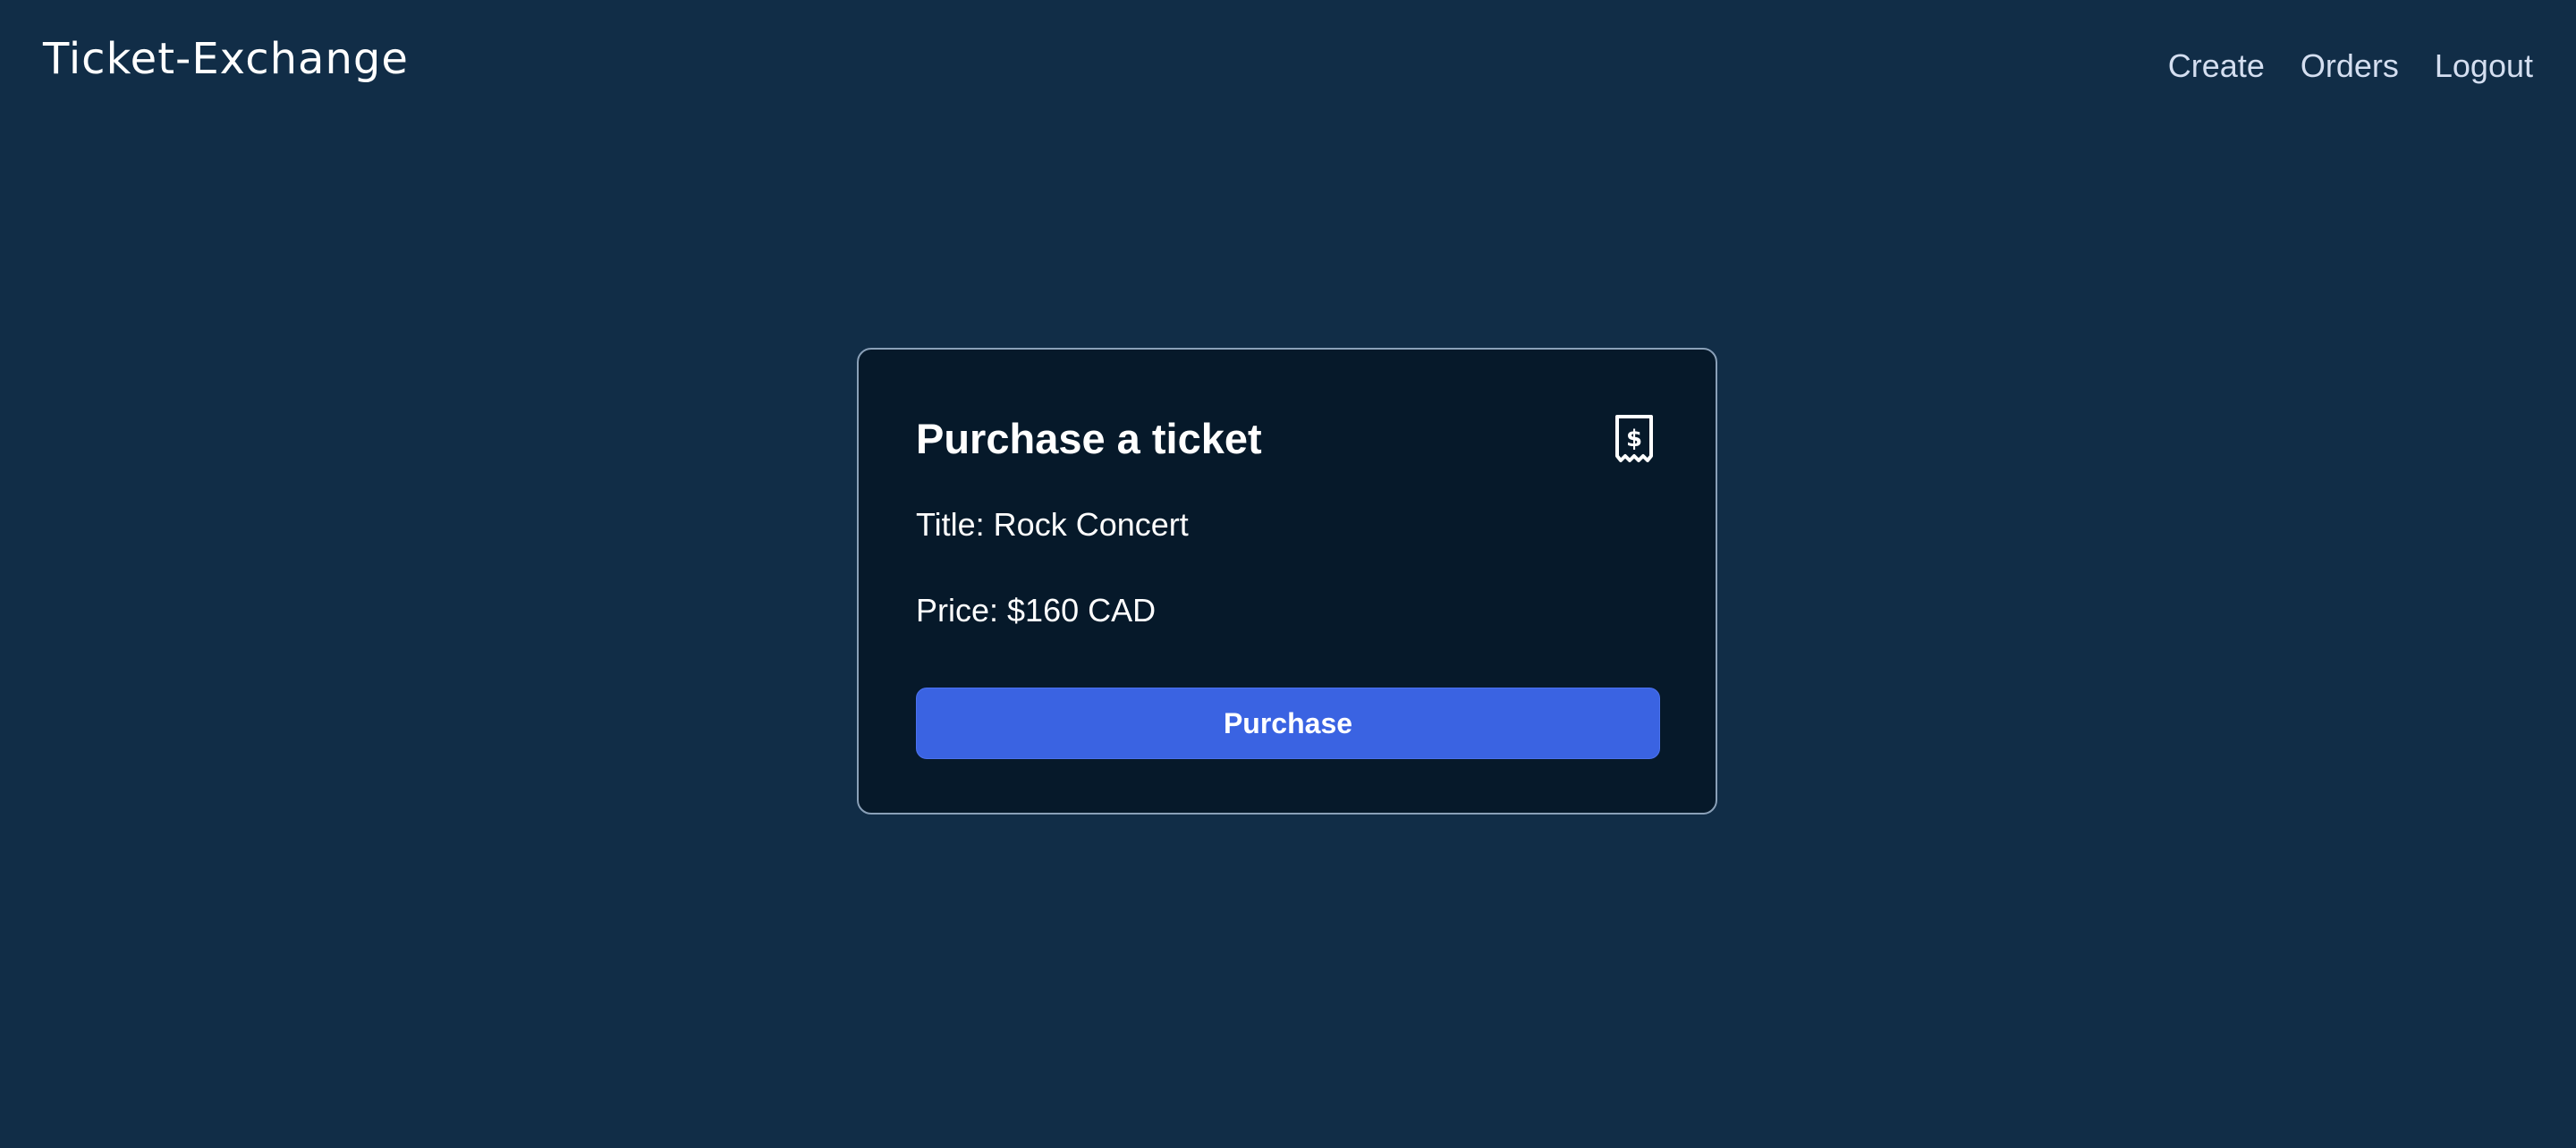  What do you see at coordinates (2216, 65) in the screenshot?
I see `nav-create-link: Create` at bounding box center [2216, 65].